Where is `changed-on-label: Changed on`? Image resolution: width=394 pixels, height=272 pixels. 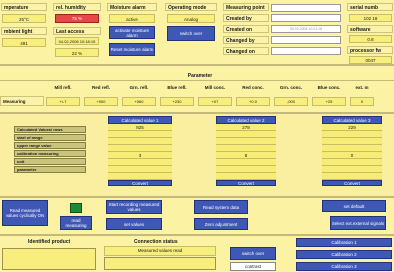
changed-on-label: Changed on is located at coordinates (246, 51).